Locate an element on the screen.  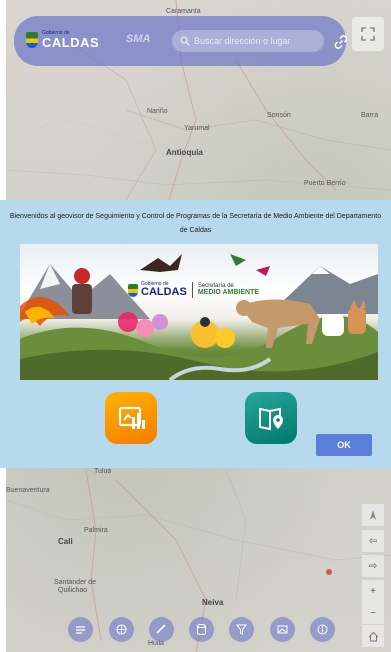
caldas-shield-icon is located at coordinates (32, 40).